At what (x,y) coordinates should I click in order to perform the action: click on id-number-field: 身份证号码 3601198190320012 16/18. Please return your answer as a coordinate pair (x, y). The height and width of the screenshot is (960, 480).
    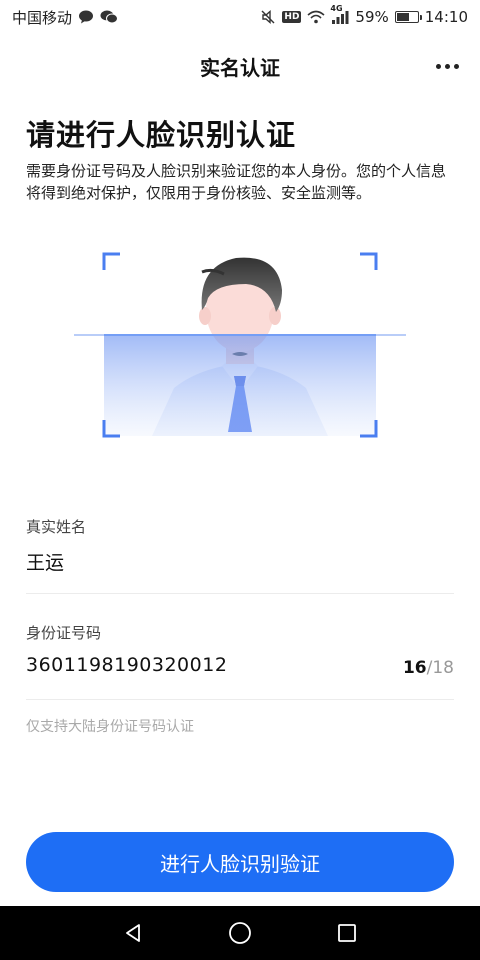
    Looking at the image, I should click on (240, 659).